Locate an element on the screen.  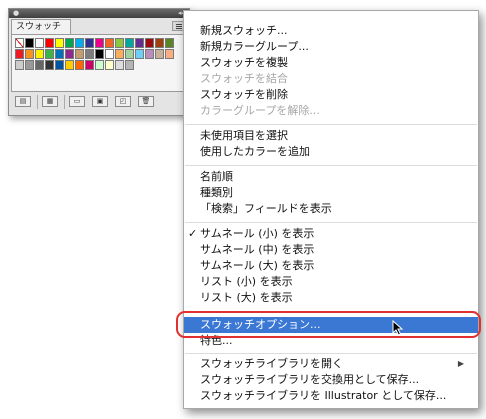
checkmark-icon: ✓ is located at coordinates (193, 233).